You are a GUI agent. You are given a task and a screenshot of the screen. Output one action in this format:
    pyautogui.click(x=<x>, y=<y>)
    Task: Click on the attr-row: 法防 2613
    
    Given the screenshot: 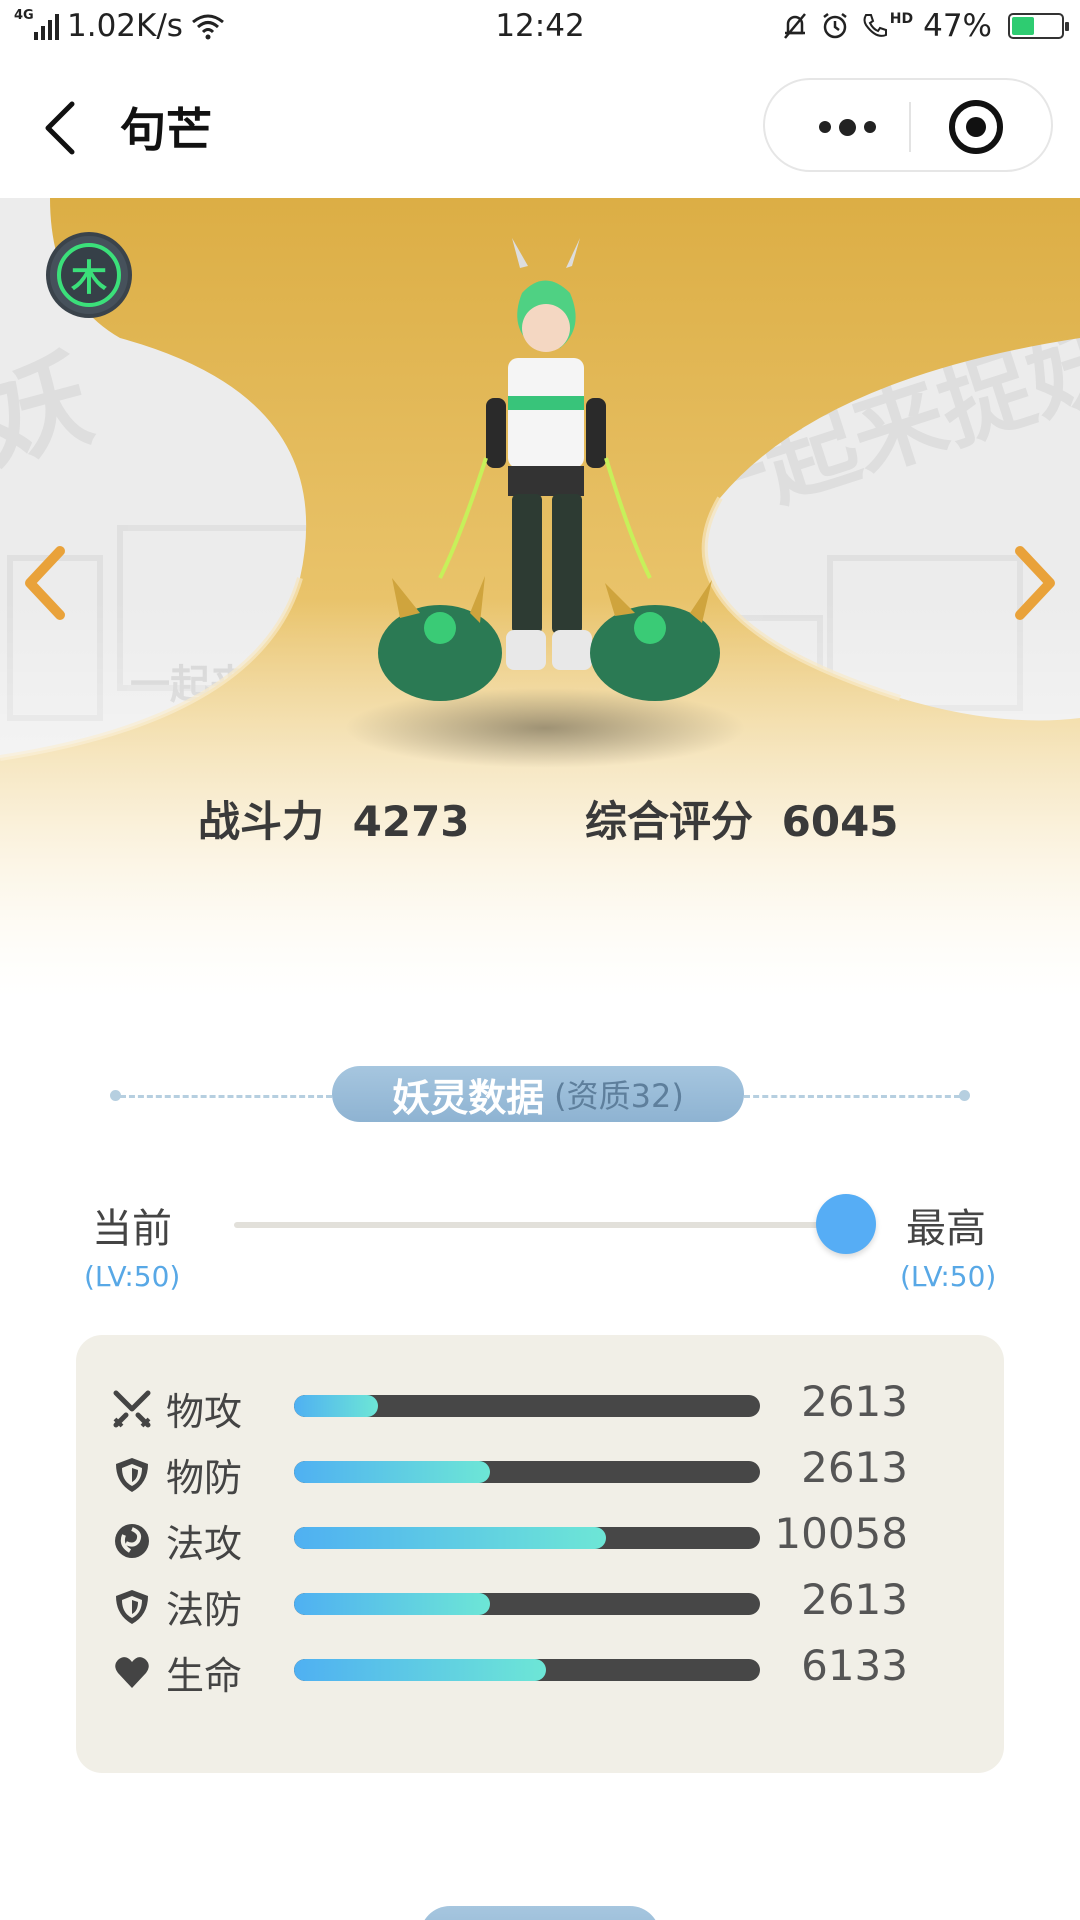 What is the action you would take?
    pyautogui.click(x=540, y=1604)
    